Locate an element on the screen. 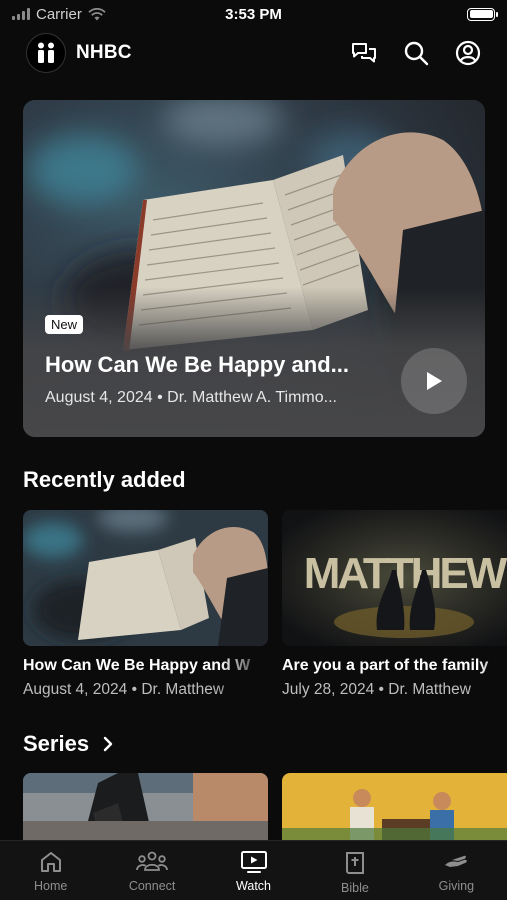  header-actions is located at coordinates (416, 53).